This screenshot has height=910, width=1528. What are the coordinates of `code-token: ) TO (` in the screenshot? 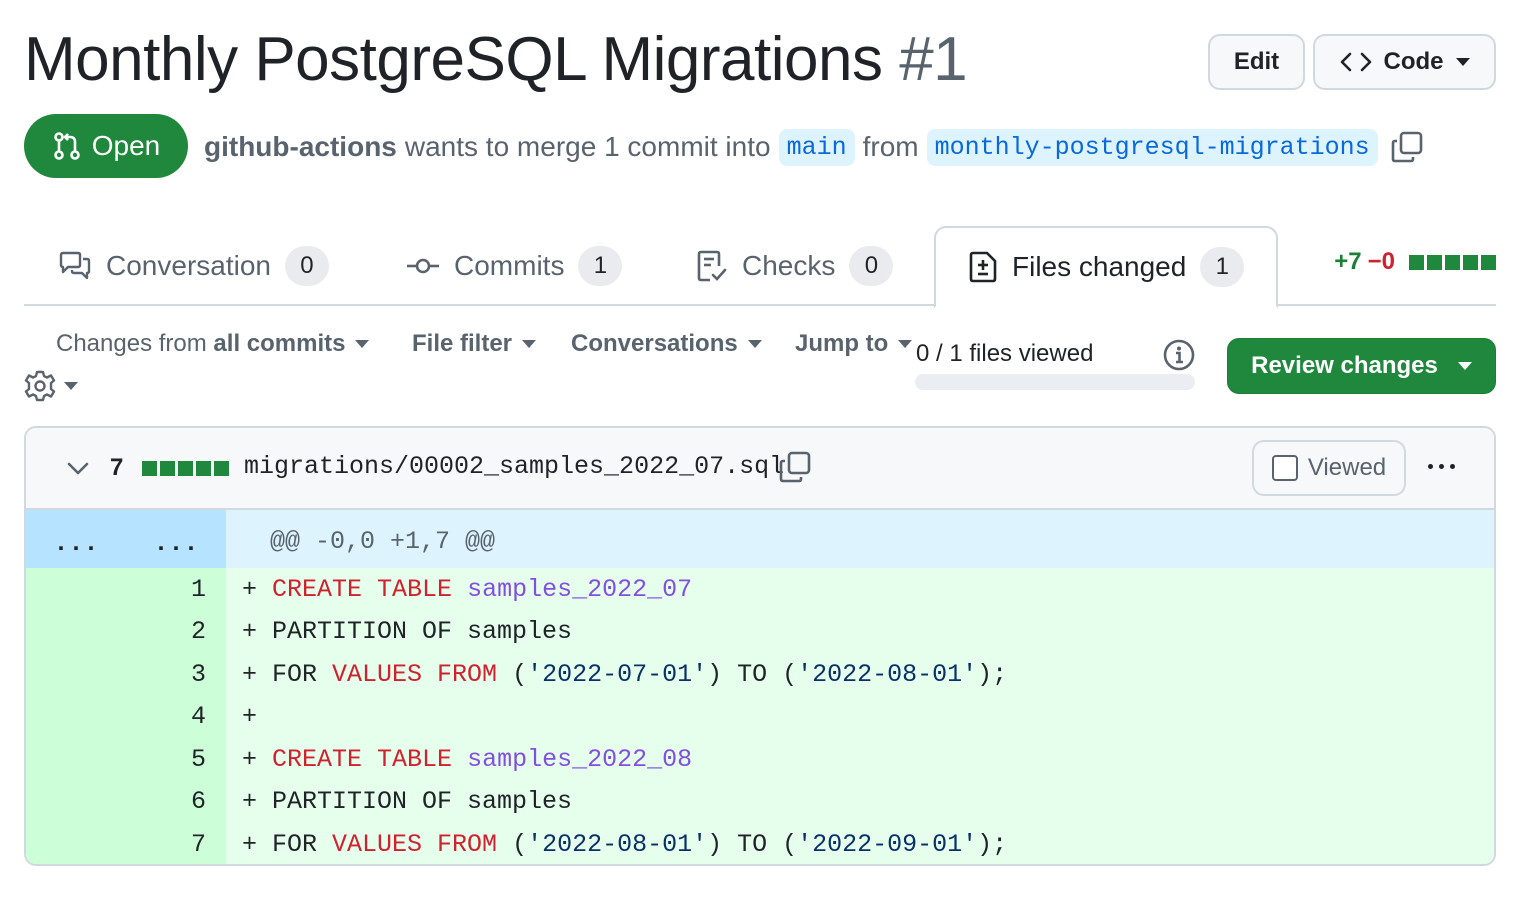 It's located at (752, 674).